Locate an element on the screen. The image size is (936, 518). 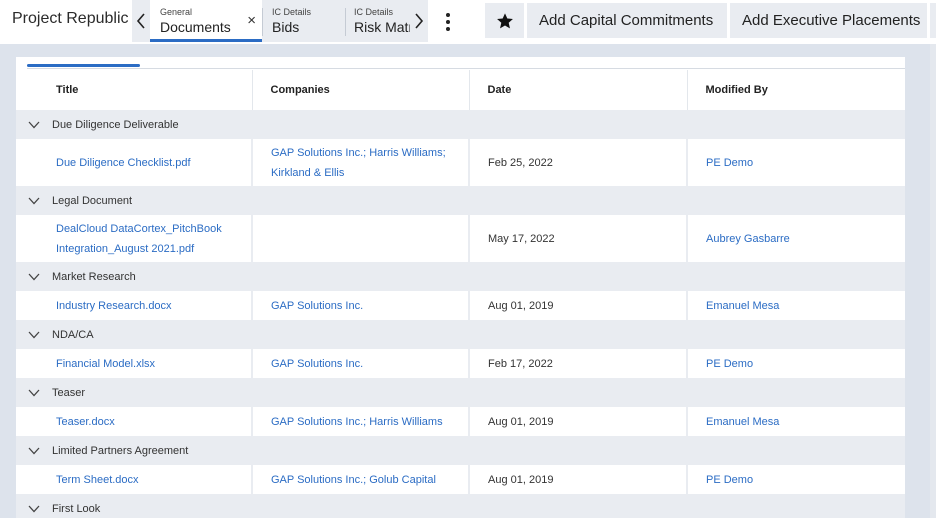
table-header-row: Title Companies Date Modified By is located at coordinates (460, 90).